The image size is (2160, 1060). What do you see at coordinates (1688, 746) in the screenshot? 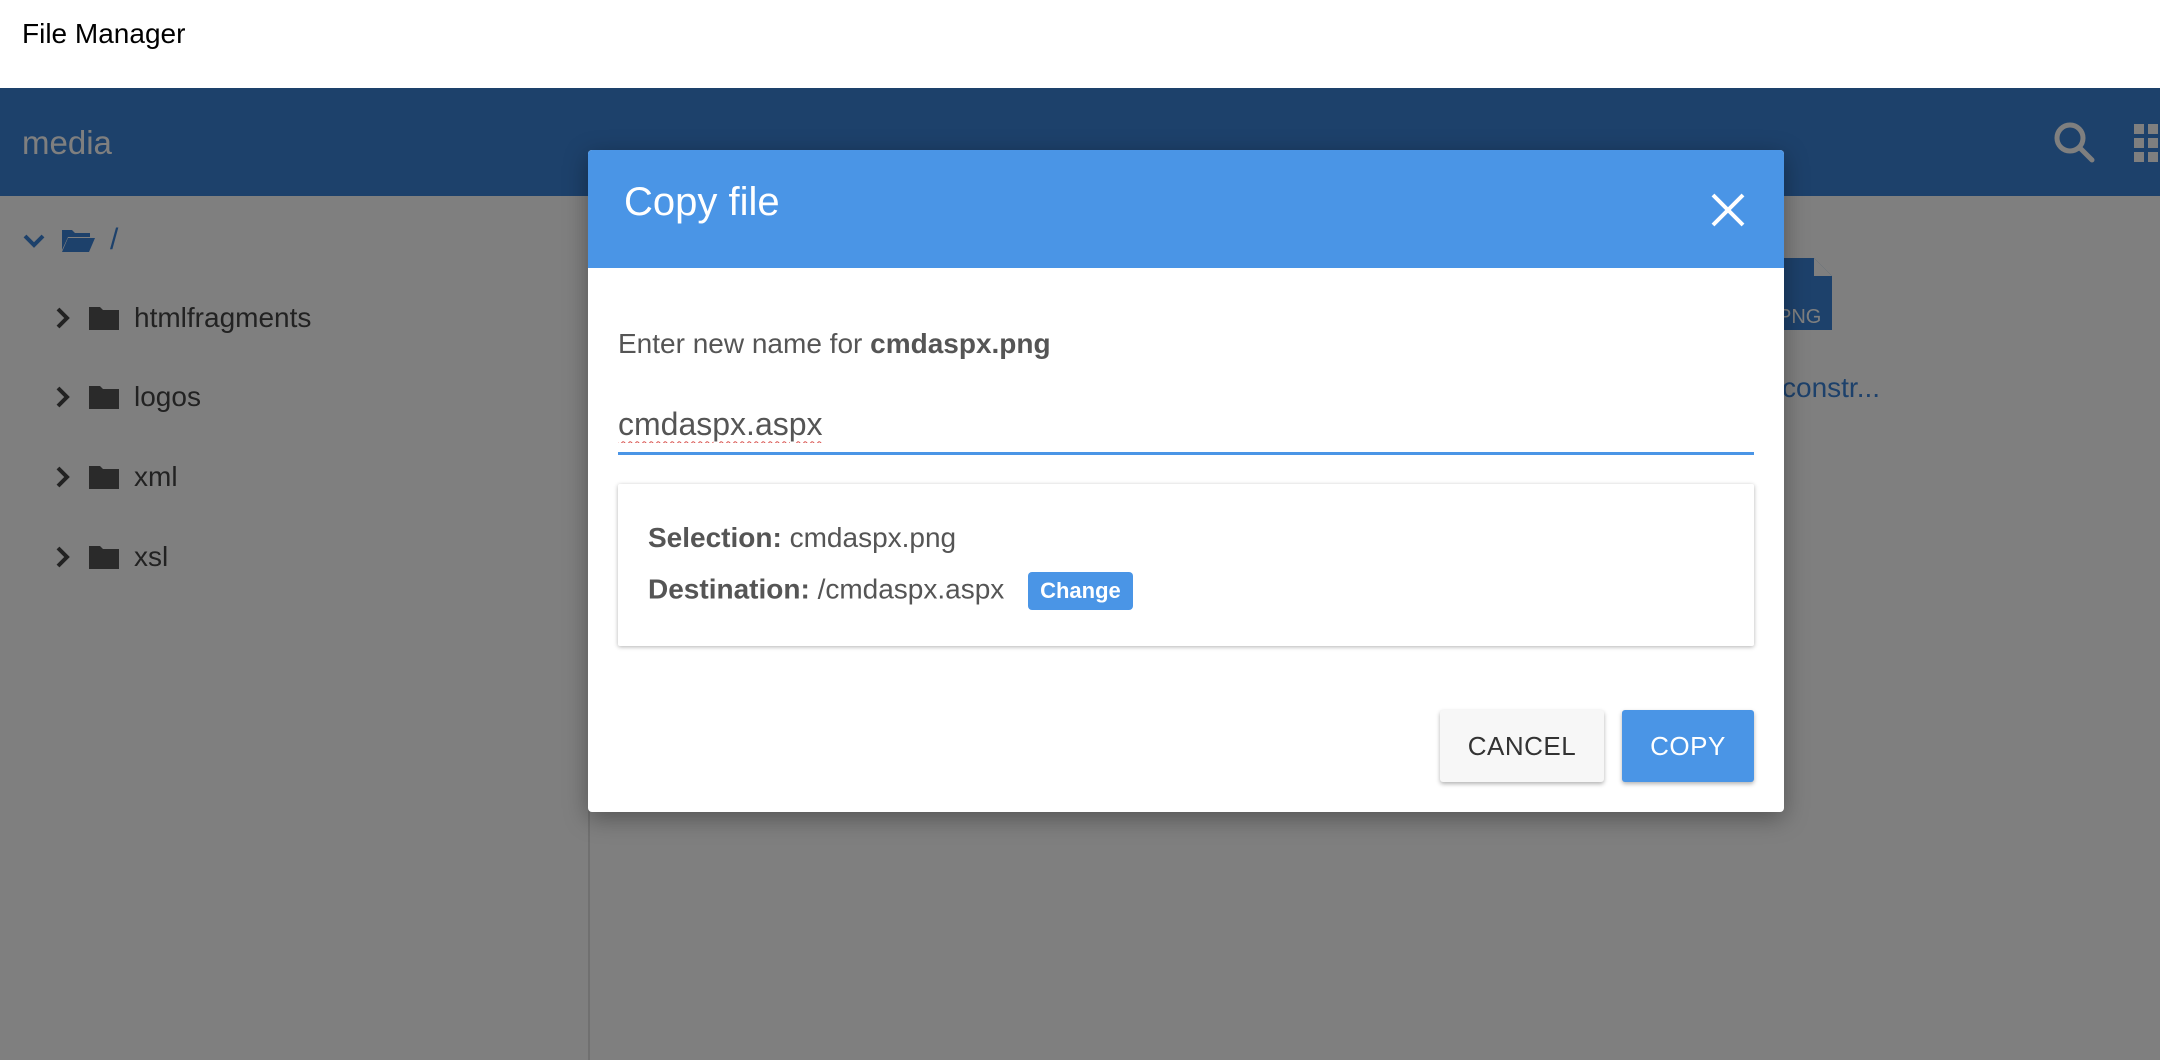
I see `copy-button: COPY` at bounding box center [1688, 746].